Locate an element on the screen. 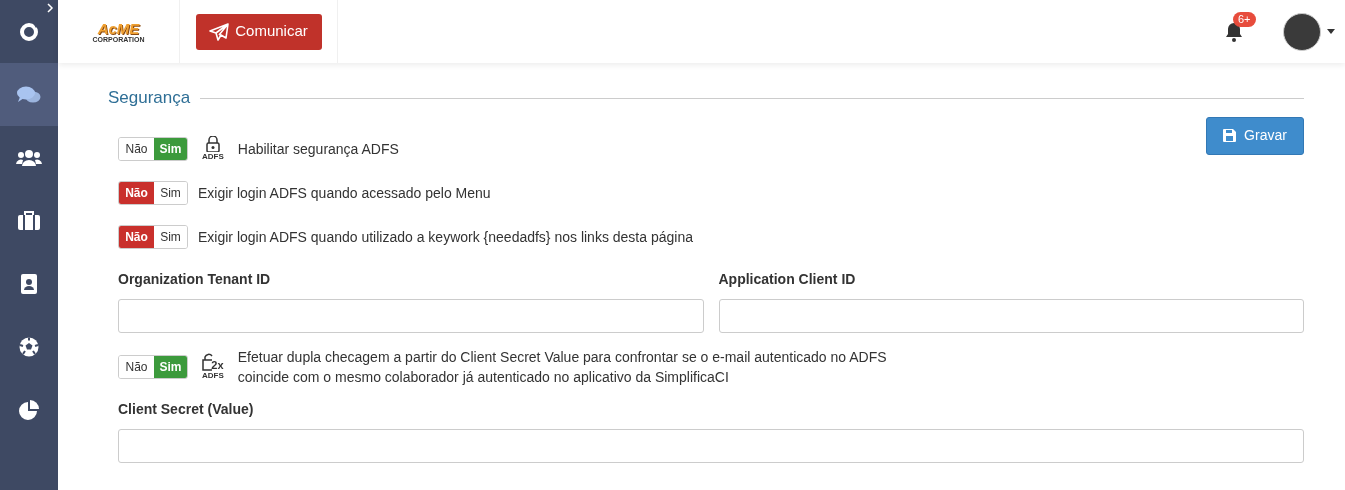 The image size is (1345, 490). setting-label: Exigir login ADFS quando acessado pelo Menu is located at coordinates (344, 193).